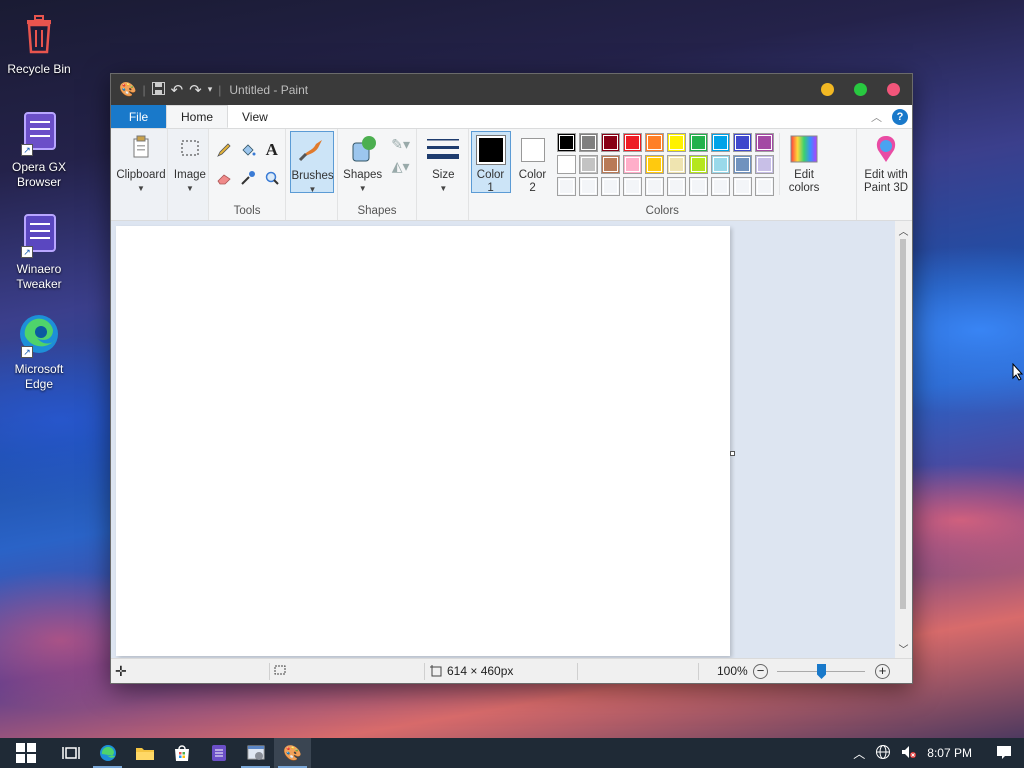 This screenshot has width=1024, height=768. Describe the element at coordinates (272, 150) in the screenshot. I see `text-tool-icon: A` at that location.